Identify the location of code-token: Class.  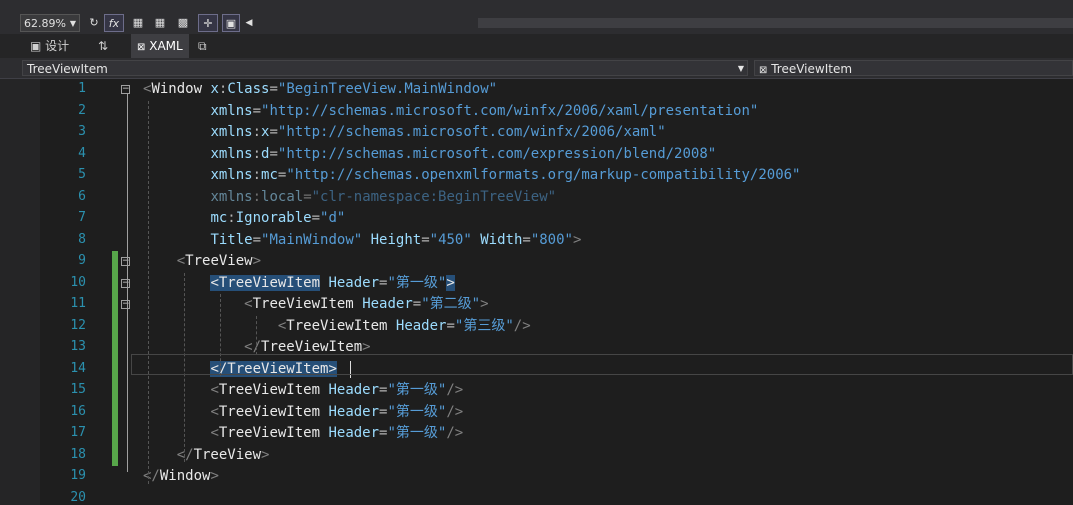
(248, 89).